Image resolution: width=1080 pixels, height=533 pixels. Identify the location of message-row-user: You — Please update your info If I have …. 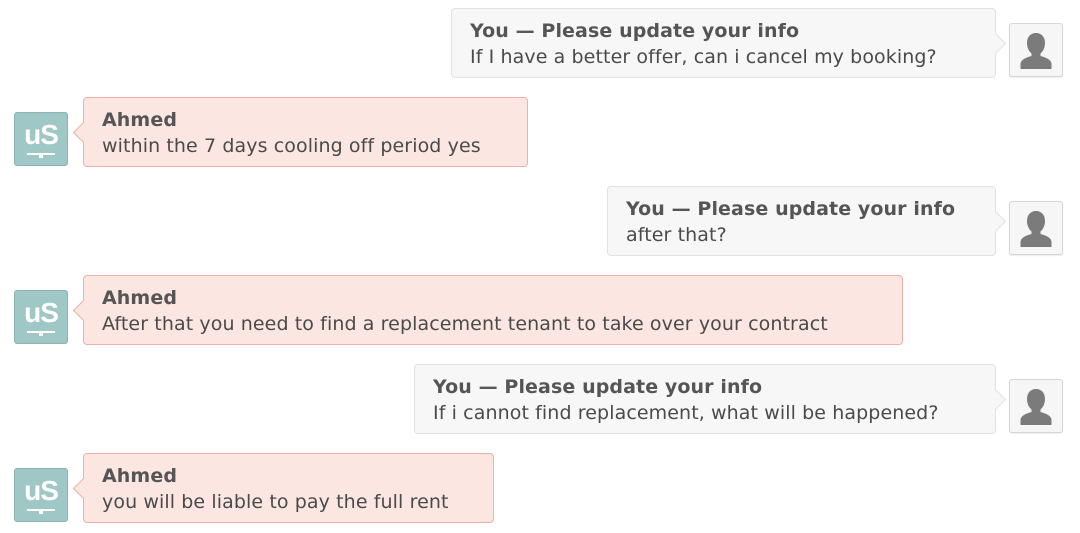
(540, 44).